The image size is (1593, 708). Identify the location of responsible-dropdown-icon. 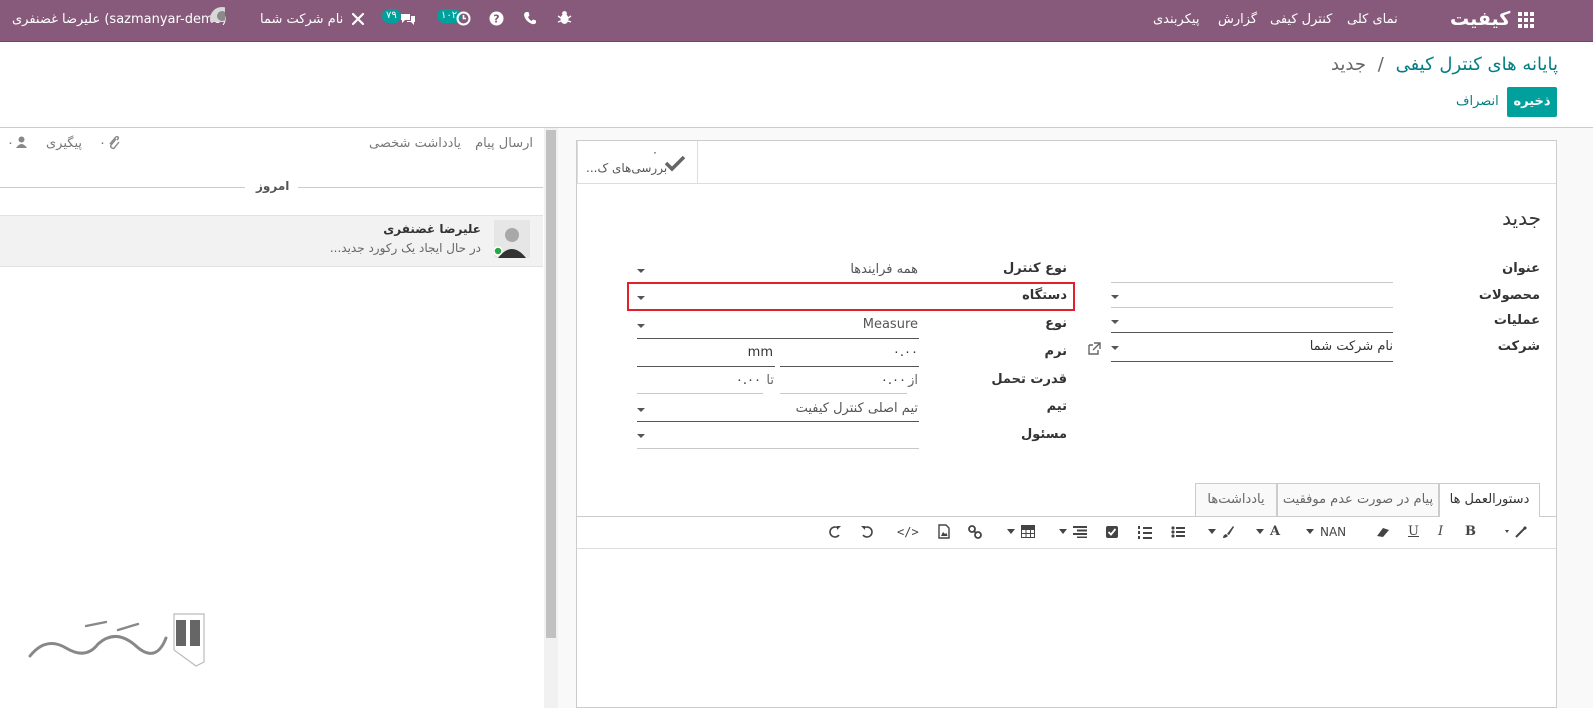
(641, 436).